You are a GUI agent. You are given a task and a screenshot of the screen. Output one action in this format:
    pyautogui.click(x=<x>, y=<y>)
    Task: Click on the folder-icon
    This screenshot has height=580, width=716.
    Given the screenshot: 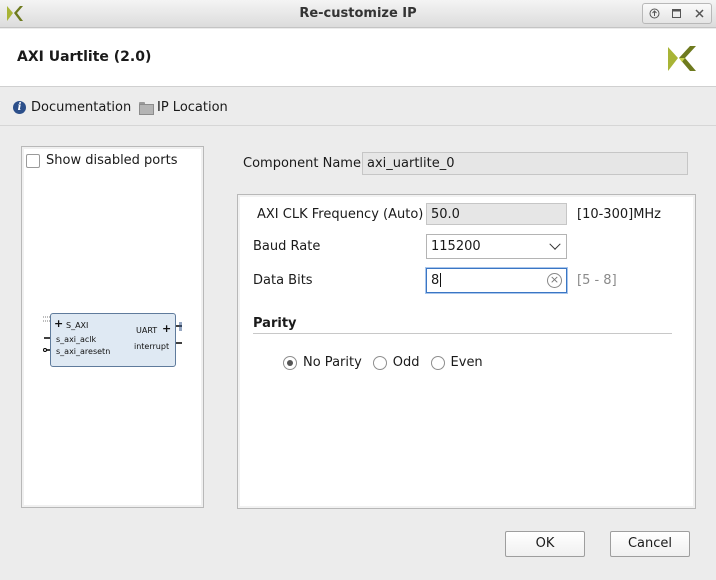 What is the action you would take?
    pyautogui.click(x=146, y=108)
    